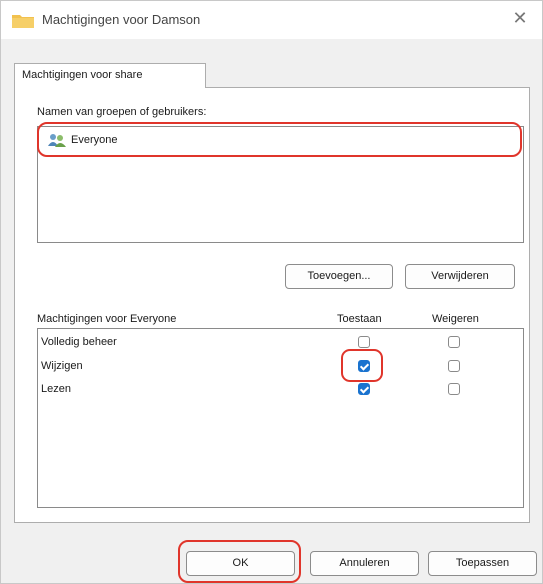 The height and width of the screenshot is (584, 543). What do you see at coordinates (359, 319) in the screenshot?
I see `allow-column-header: Toestaan` at bounding box center [359, 319].